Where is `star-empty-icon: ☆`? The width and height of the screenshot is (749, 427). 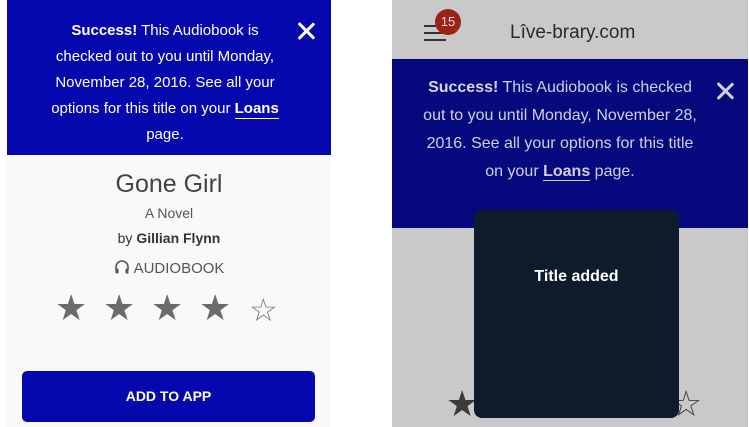
star-empty-icon: ☆ is located at coordinates (263, 310).